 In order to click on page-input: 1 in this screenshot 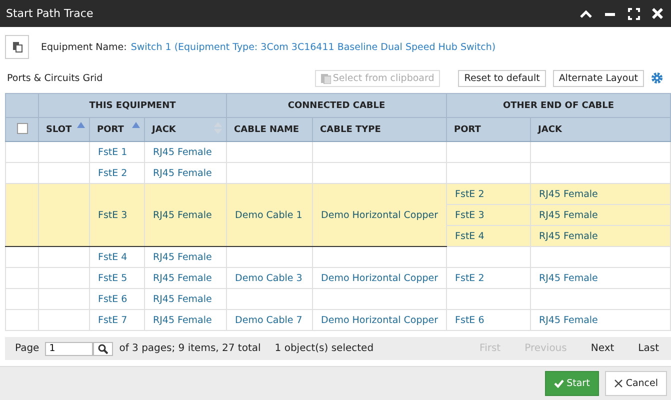, I will do `click(69, 349)`.